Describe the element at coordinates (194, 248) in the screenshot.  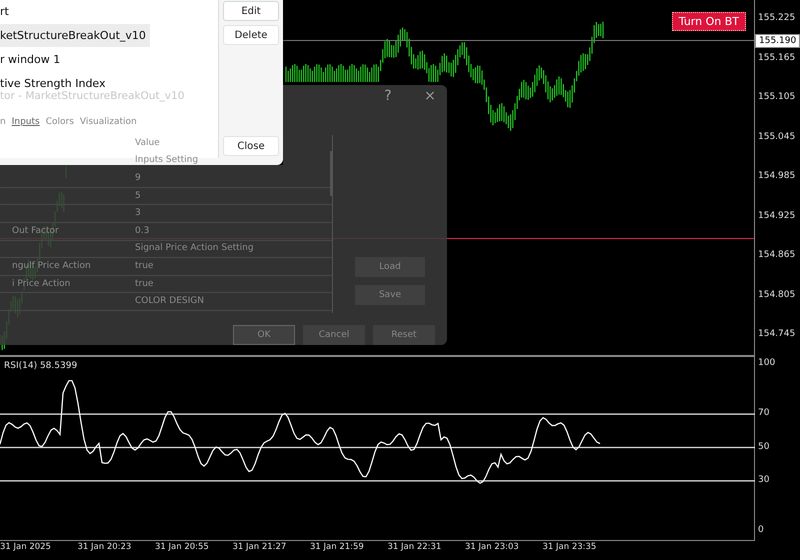
I see `parameter-value: Signal Price Action Setting` at that location.